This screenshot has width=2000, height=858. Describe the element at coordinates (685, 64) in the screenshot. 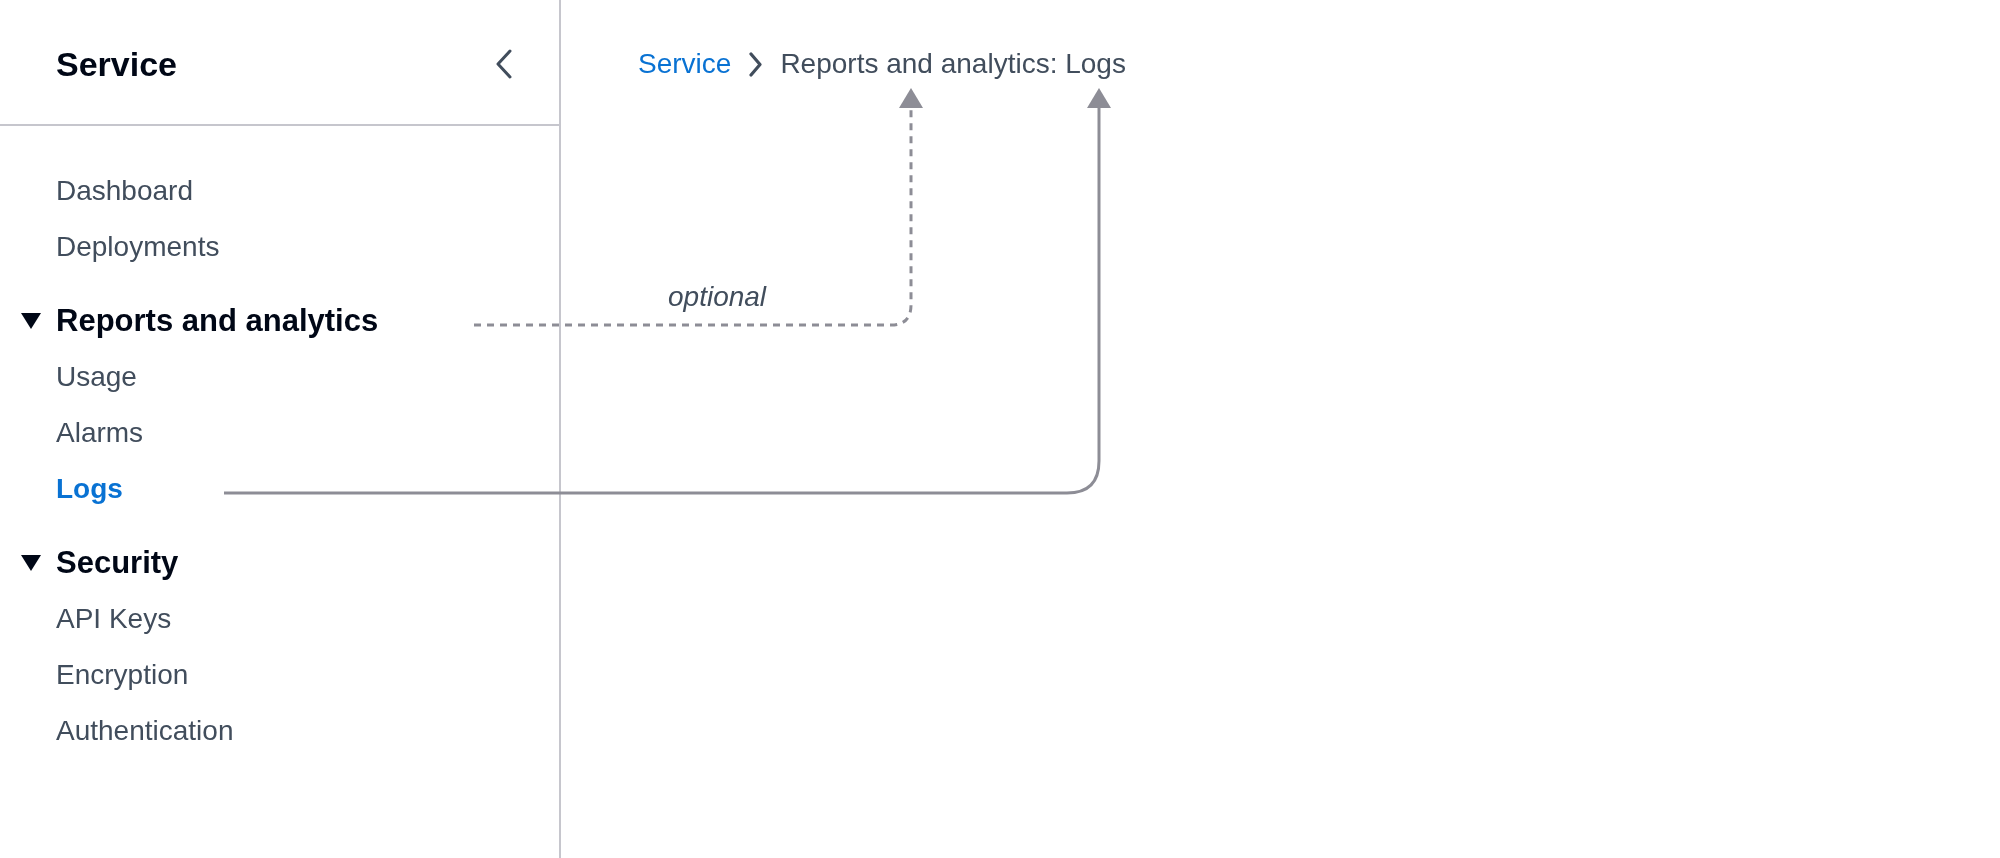

I see `breadcrumb-link: Service` at that location.